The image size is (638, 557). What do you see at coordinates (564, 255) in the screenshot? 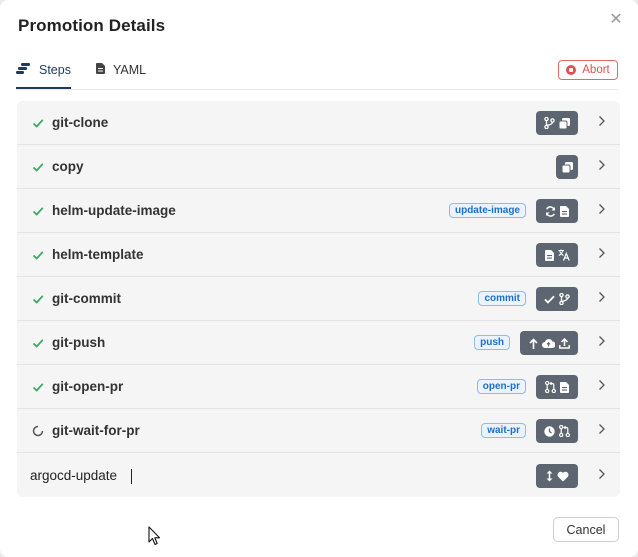
I see `translate-icon` at bounding box center [564, 255].